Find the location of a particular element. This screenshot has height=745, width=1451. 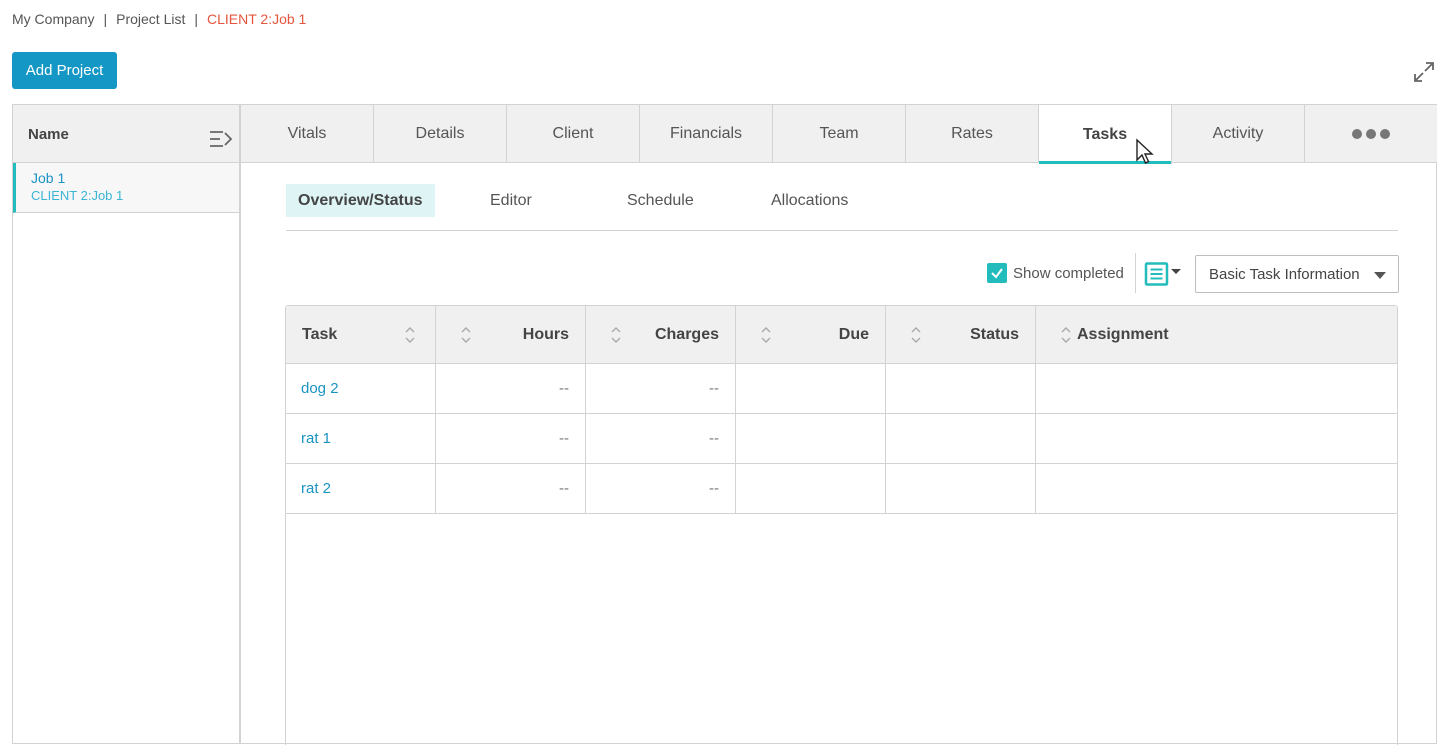

breadcrumb-my-company: My Company is located at coordinates (53, 19).